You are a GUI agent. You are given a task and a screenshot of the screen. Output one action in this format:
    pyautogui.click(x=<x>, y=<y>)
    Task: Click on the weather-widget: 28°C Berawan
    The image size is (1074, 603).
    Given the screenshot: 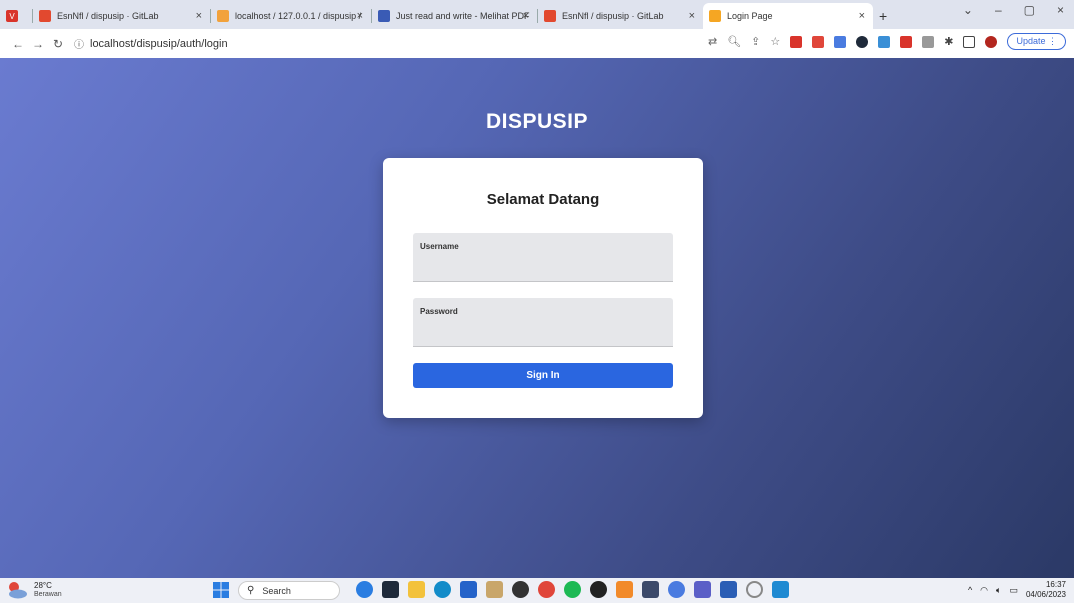 What is the action you would take?
    pyautogui.click(x=48, y=590)
    